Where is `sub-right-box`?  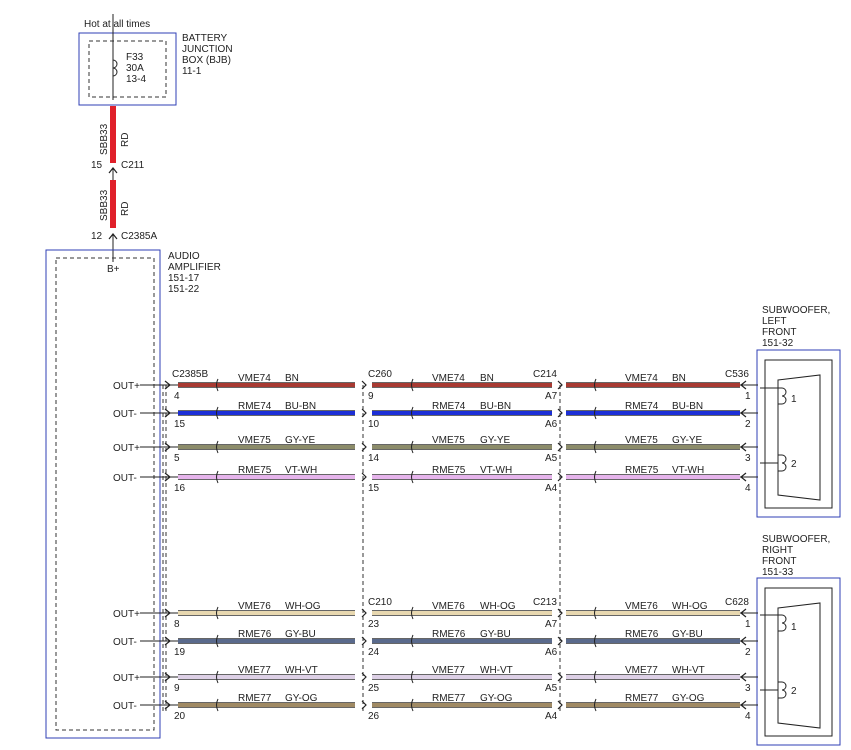 sub-right-box is located at coordinates (798, 661).